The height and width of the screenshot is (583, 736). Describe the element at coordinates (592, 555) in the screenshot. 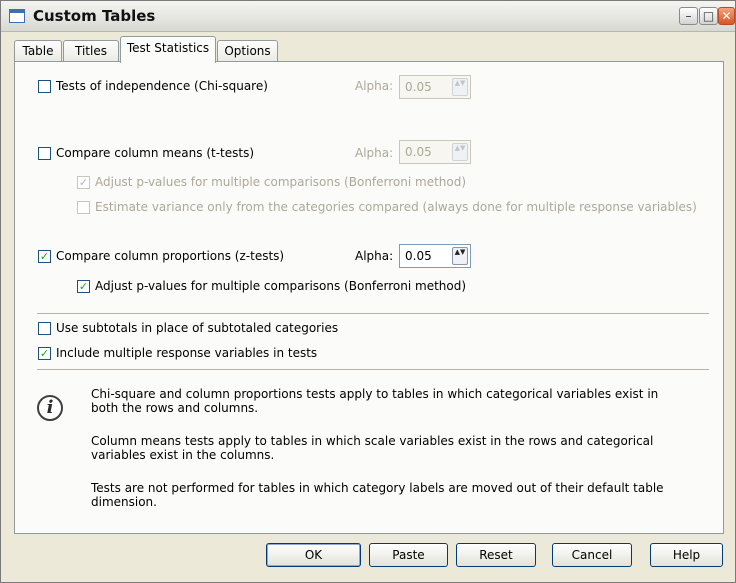

I see `cancel-button: Cancel` at that location.